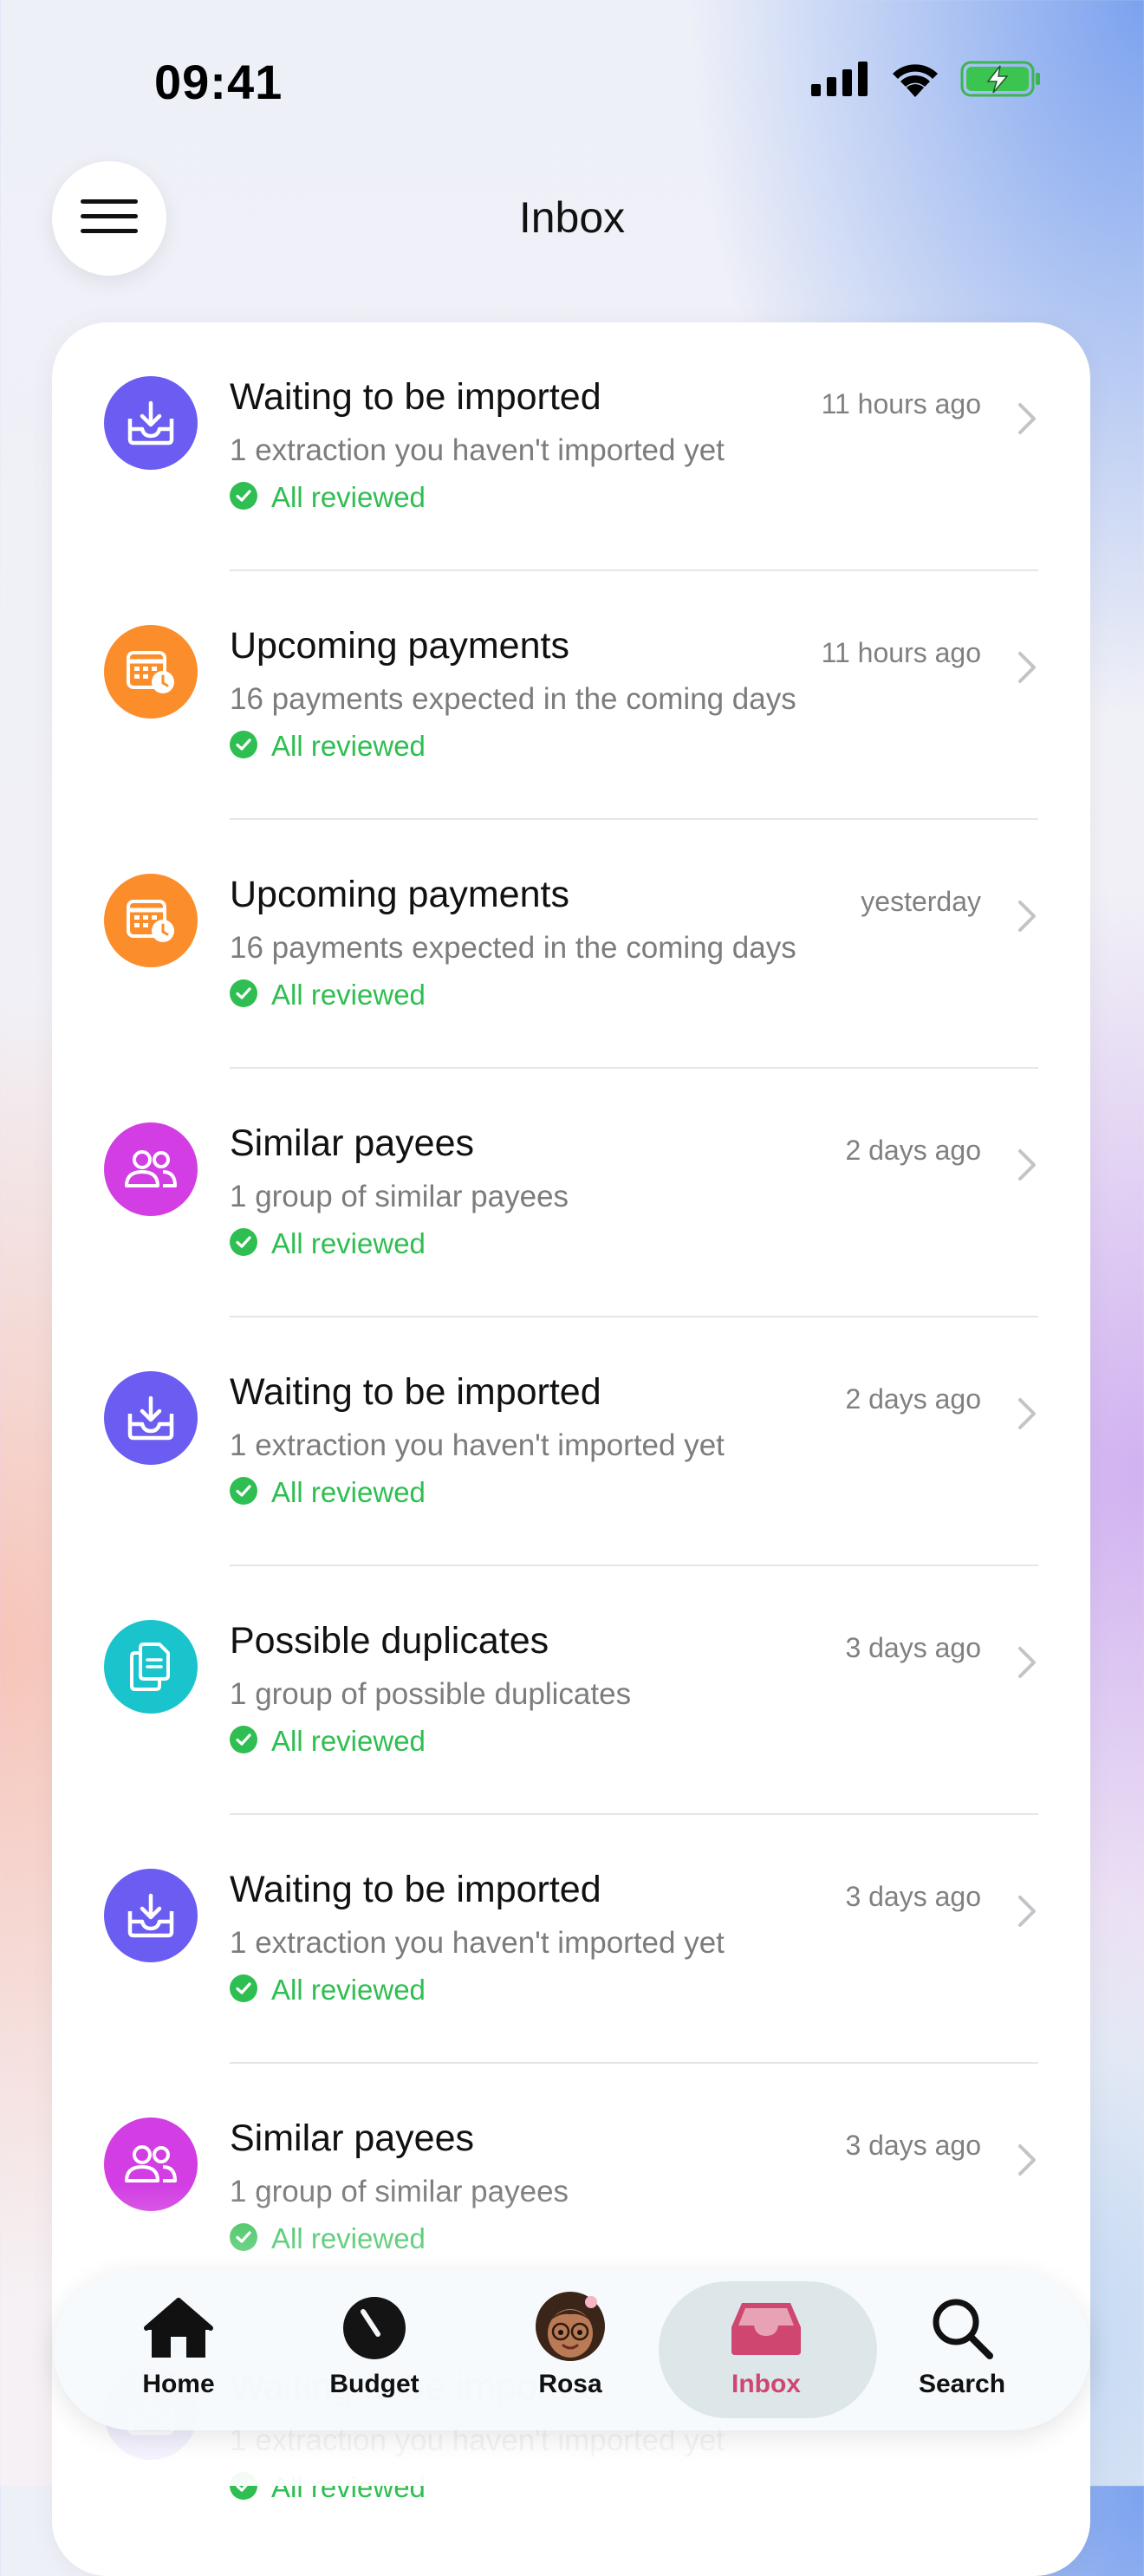 The image size is (1144, 2576). What do you see at coordinates (766, 2328) in the screenshot?
I see `tray-icon` at bounding box center [766, 2328].